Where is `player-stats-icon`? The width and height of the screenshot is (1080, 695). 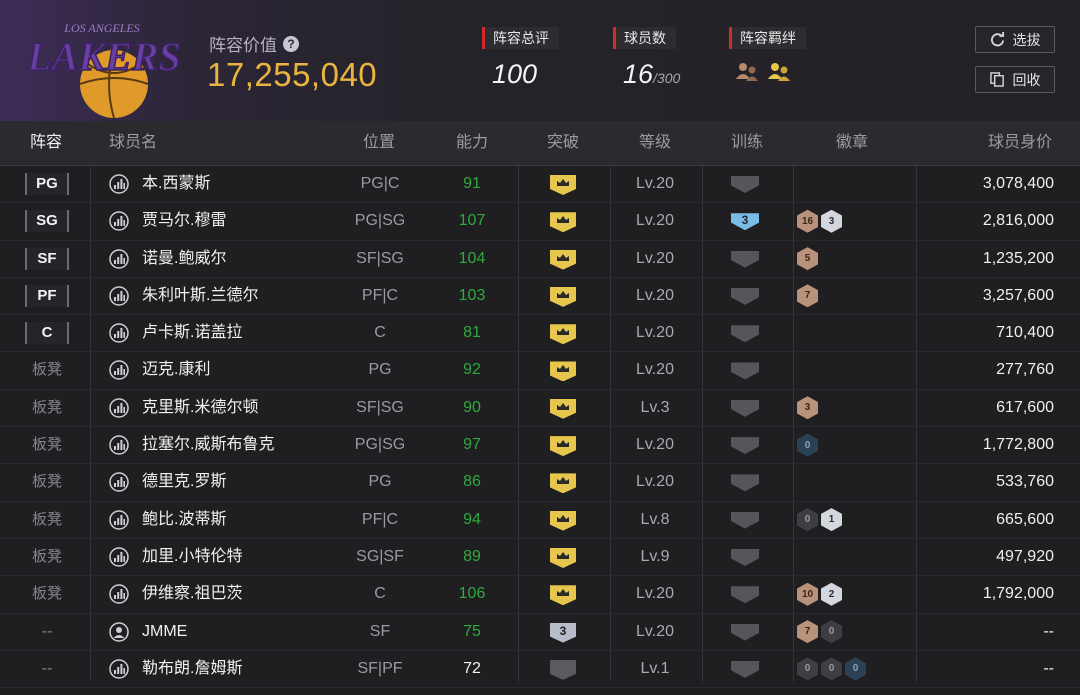 player-stats-icon is located at coordinates (120, 673).